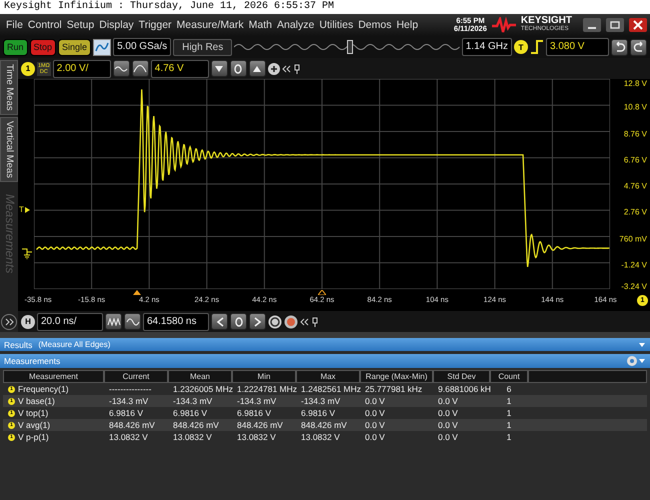 Image resolution: width=650 pixels, height=500 pixels. What do you see at coordinates (80, 25) in the screenshot?
I see `menu-item: Setup` at bounding box center [80, 25].